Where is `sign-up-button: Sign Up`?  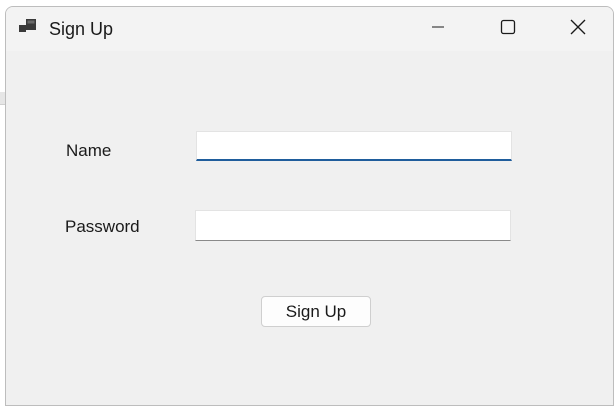
sign-up-button: Sign Up is located at coordinates (316, 311).